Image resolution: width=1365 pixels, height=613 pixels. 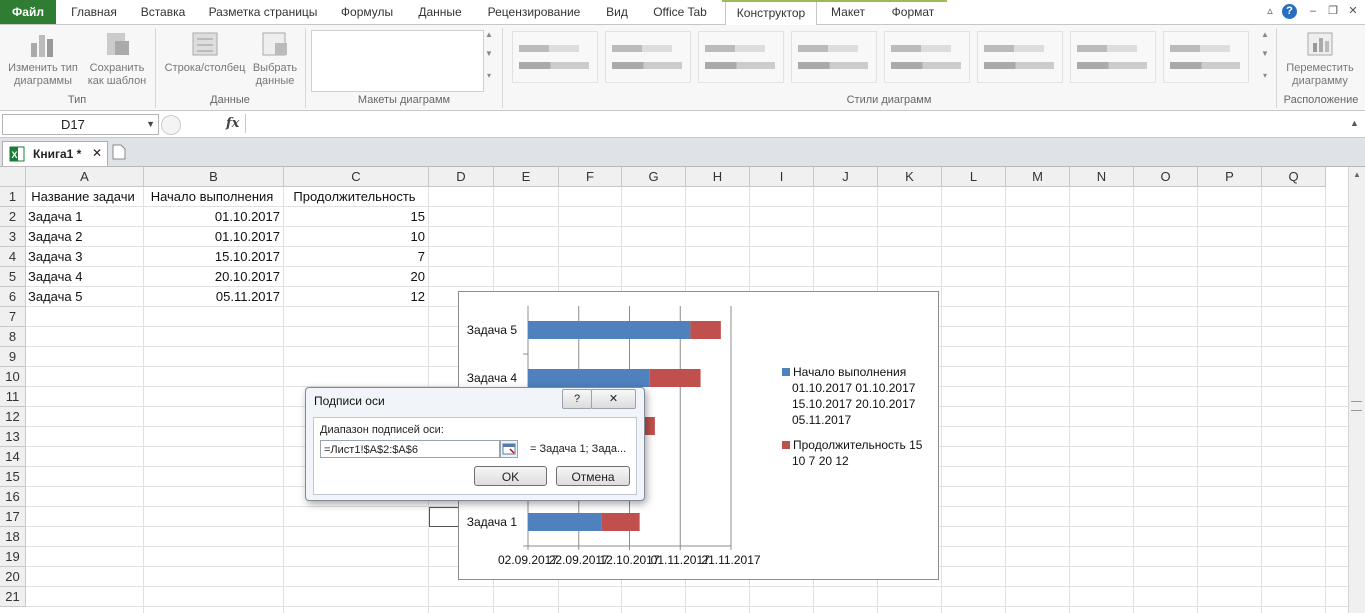 I want to click on tab-formulas: Формулы, so click(x=367, y=12).